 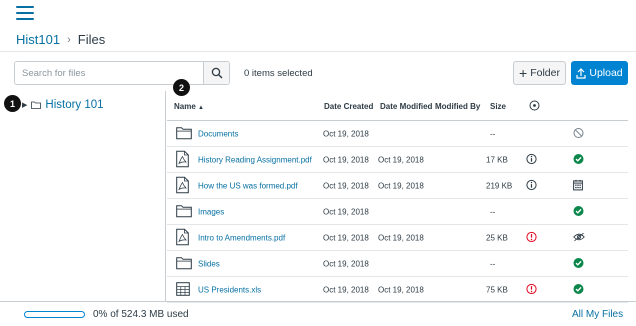 I want to click on column-name-label: Name, so click(x=185, y=106).